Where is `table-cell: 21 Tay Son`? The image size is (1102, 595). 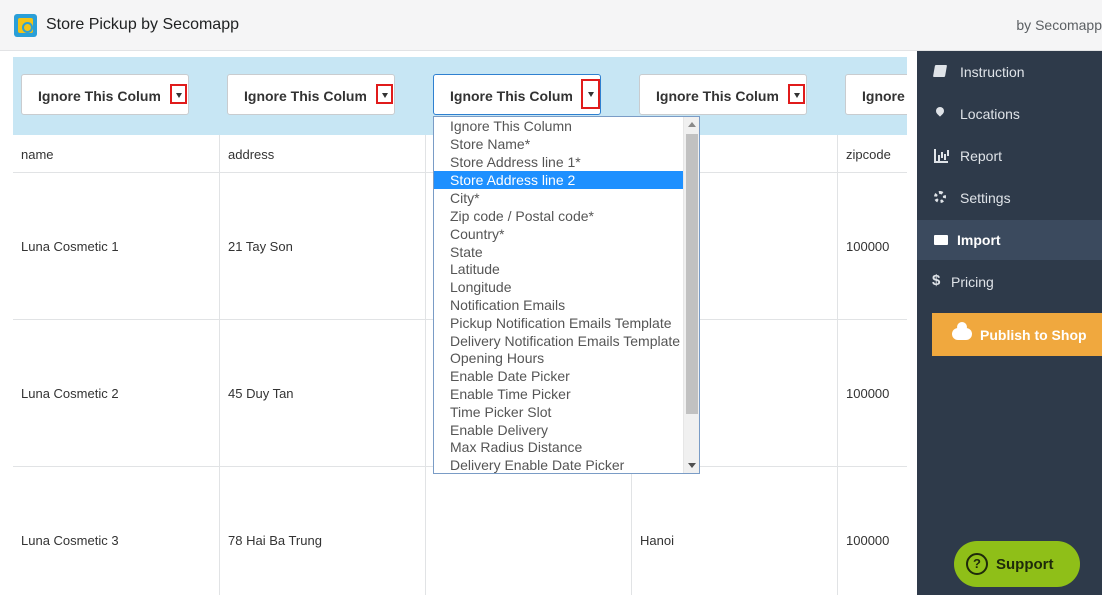 table-cell: 21 Tay Son is located at coordinates (323, 246).